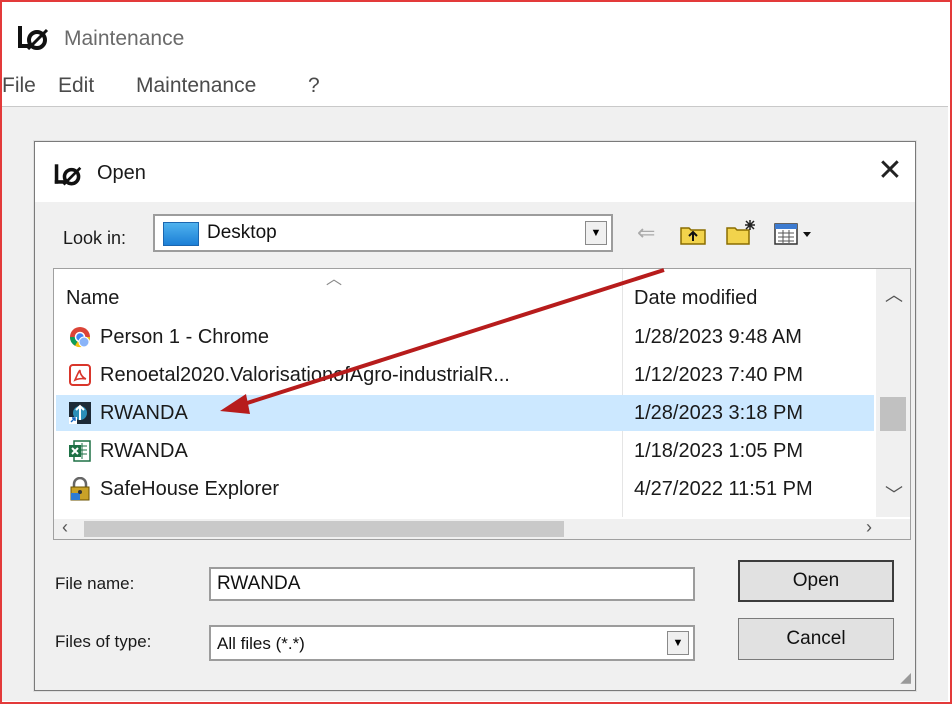 The width and height of the screenshot is (952, 704). What do you see at coordinates (383, 233) in the screenshot?
I see `look-in-combobox: Desktop ▼` at bounding box center [383, 233].